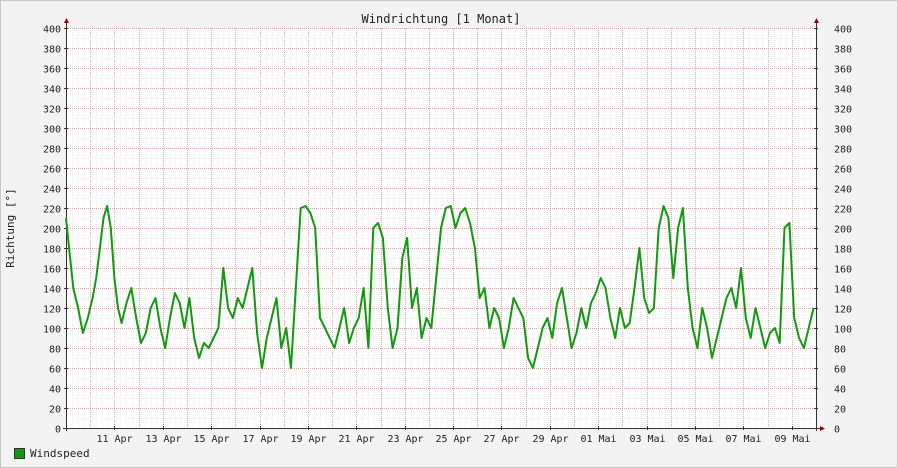 The width and height of the screenshot is (898, 468). What do you see at coordinates (308, 439) in the screenshot?
I see `x-tick-label: 19 Apr` at bounding box center [308, 439].